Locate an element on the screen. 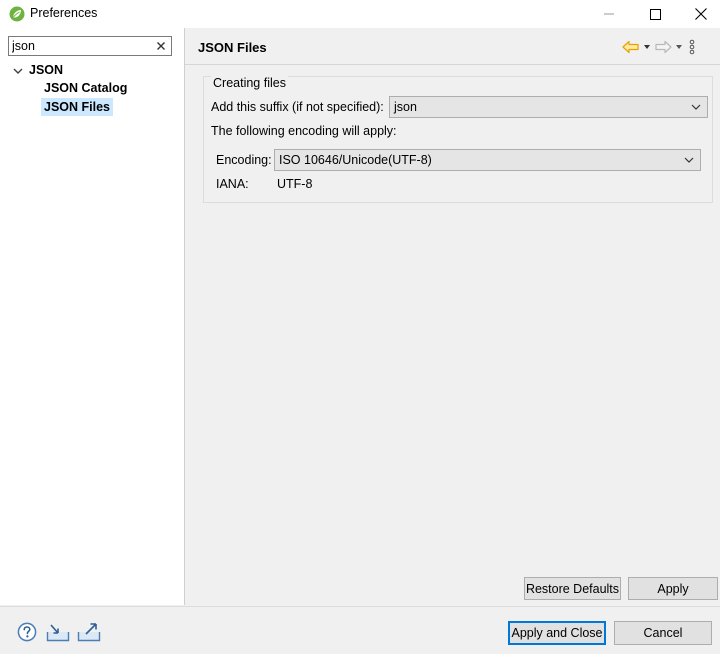 This screenshot has width=720, height=654. back-dropdown-icon is located at coordinates (647, 47).